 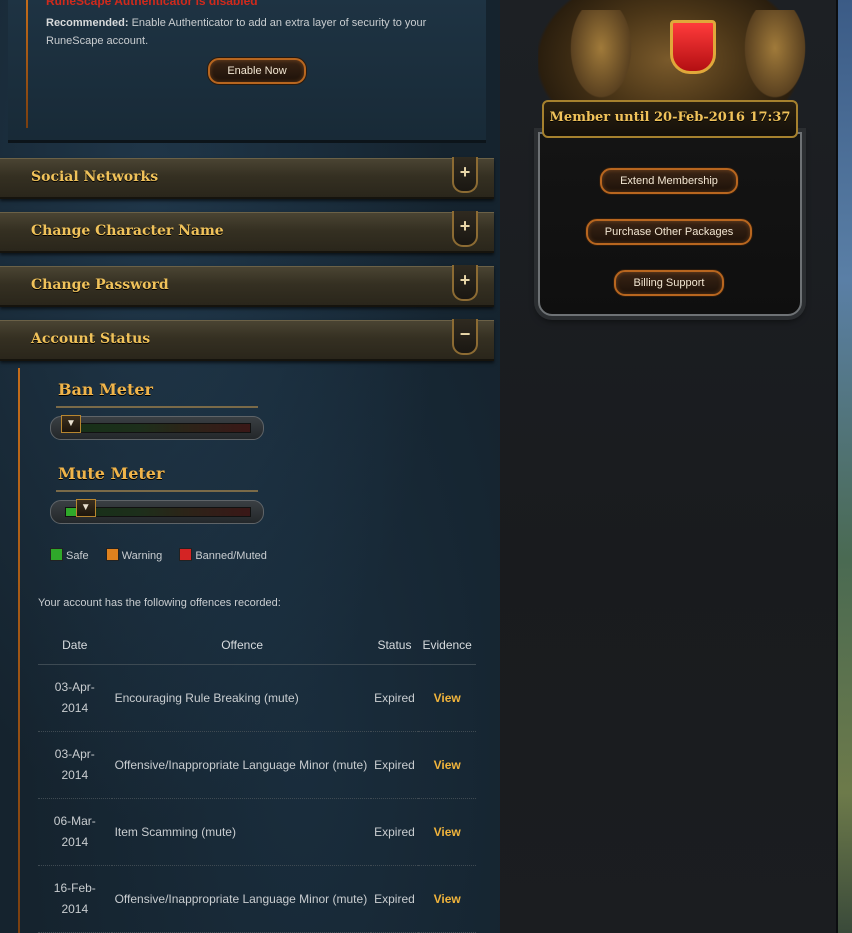 What do you see at coordinates (71, 424) in the screenshot?
I see `ban-meter-marker-icon: ▼` at bounding box center [71, 424].